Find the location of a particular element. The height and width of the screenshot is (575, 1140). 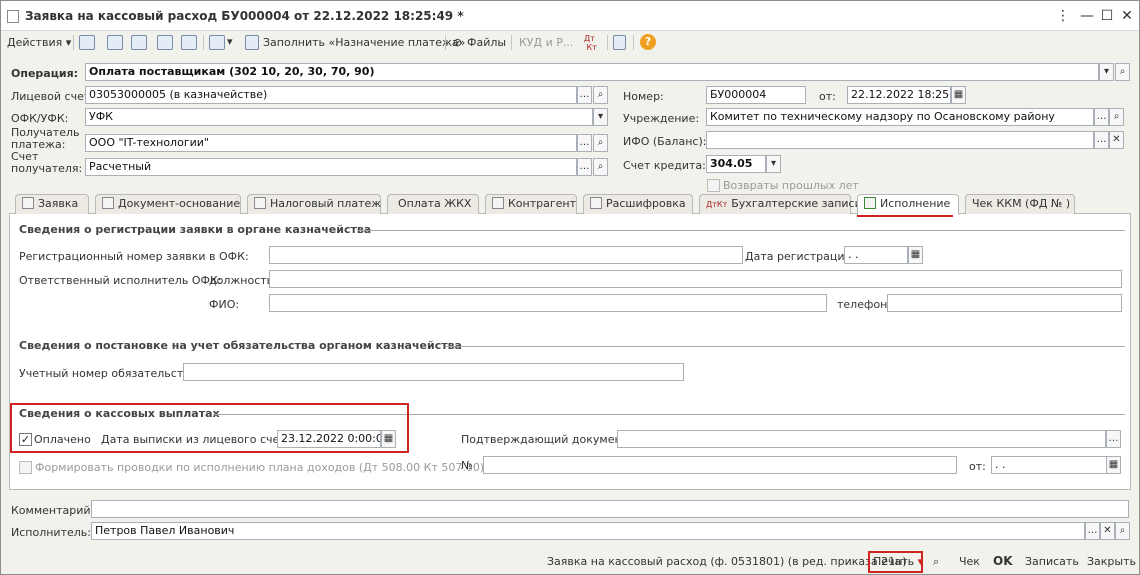

refresh-icon is located at coordinates (115, 42).